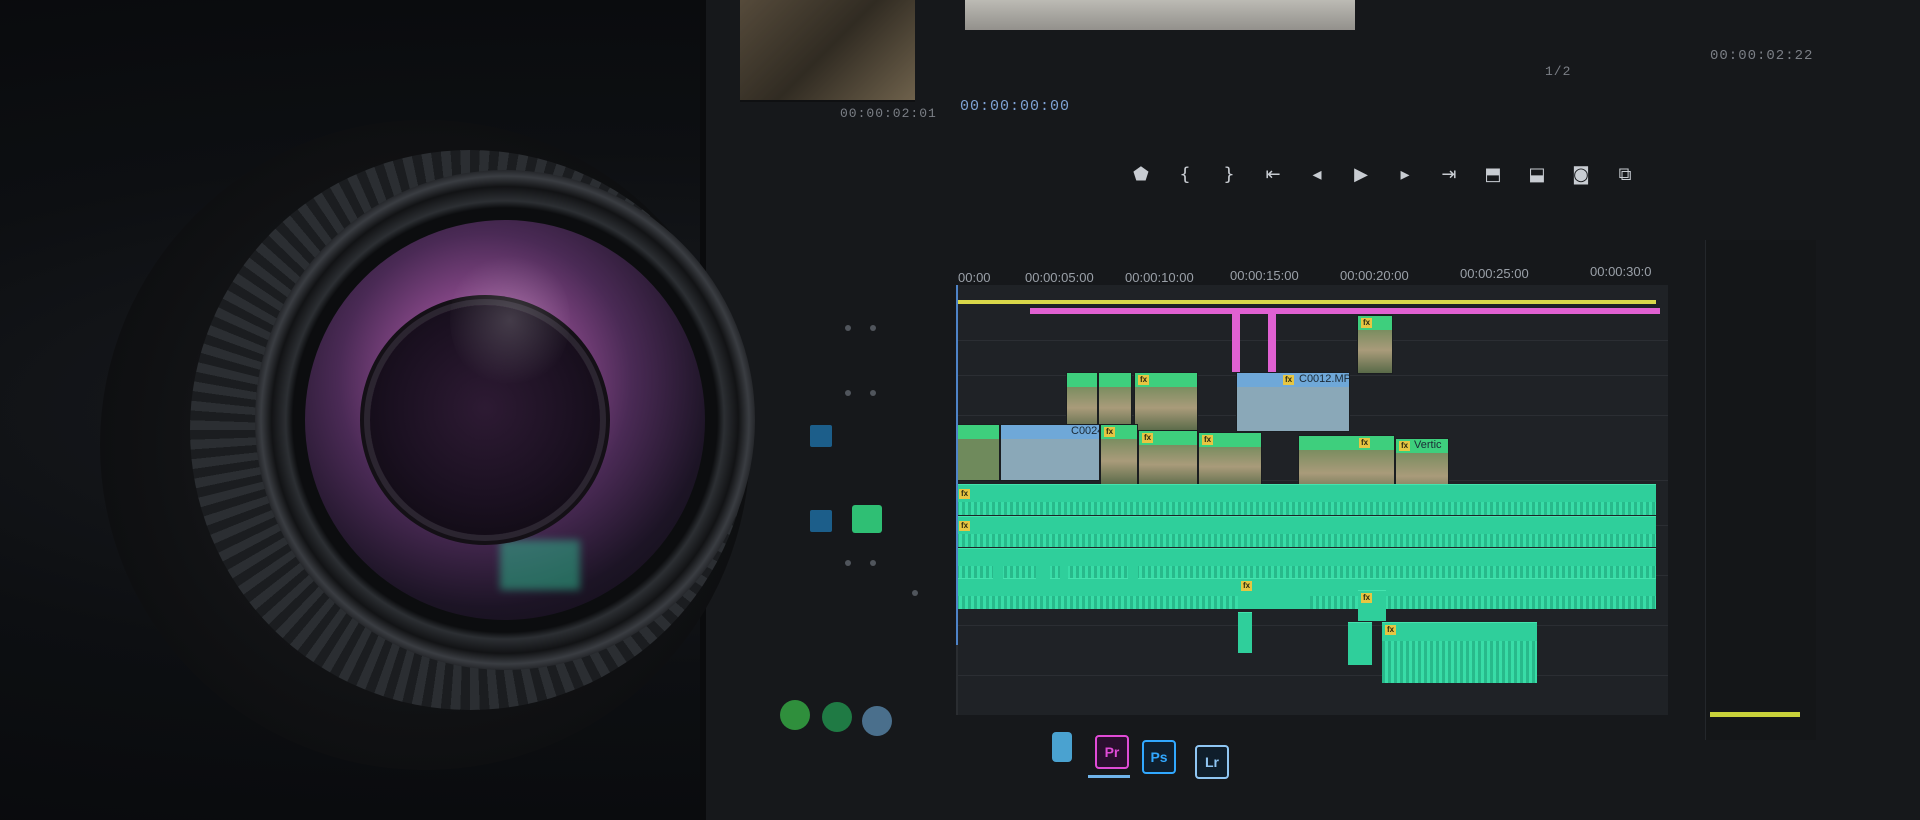 Image resolution: width=1920 pixels, height=820 pixels. I want to click on marker-button: ⬟, so click(1141, 175).